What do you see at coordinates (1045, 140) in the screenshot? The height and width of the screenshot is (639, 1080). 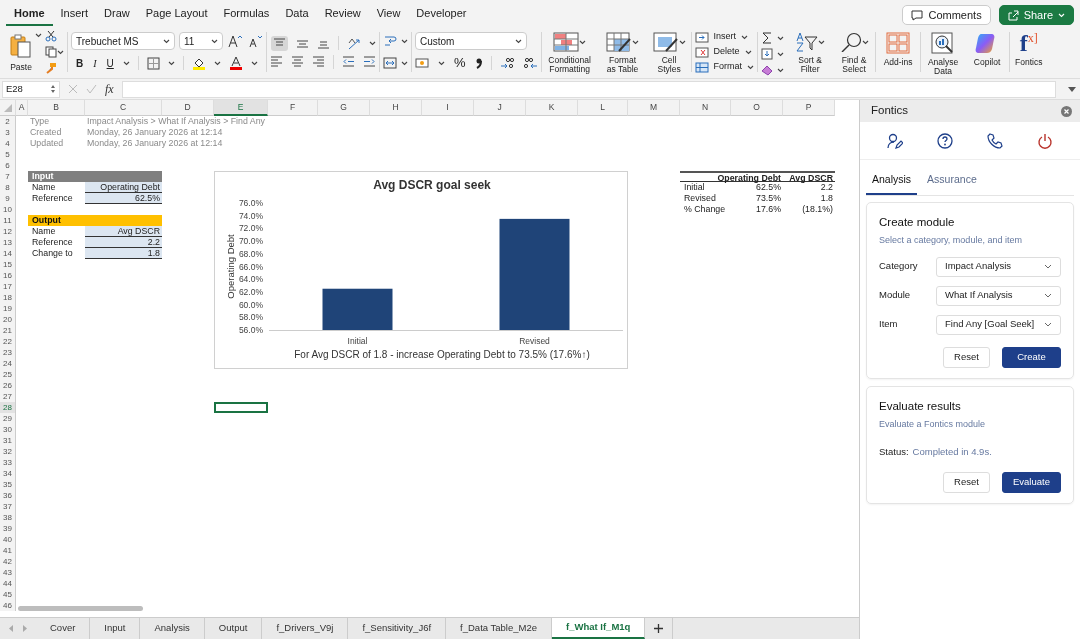 I see `power-icon` at bounding box center [1045, 140].